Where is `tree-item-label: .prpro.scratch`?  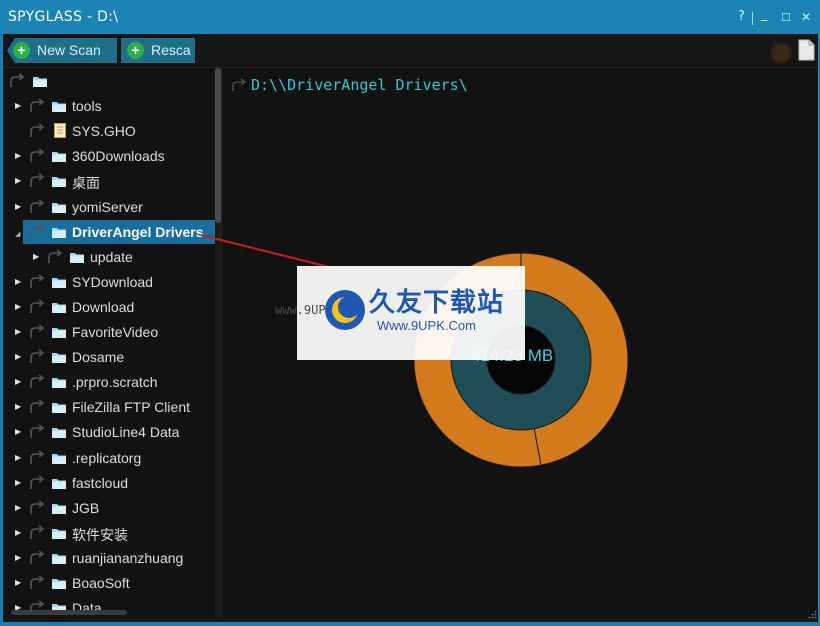 tree-item-label: .prpro.scratch is located at coordinates (115, 382).